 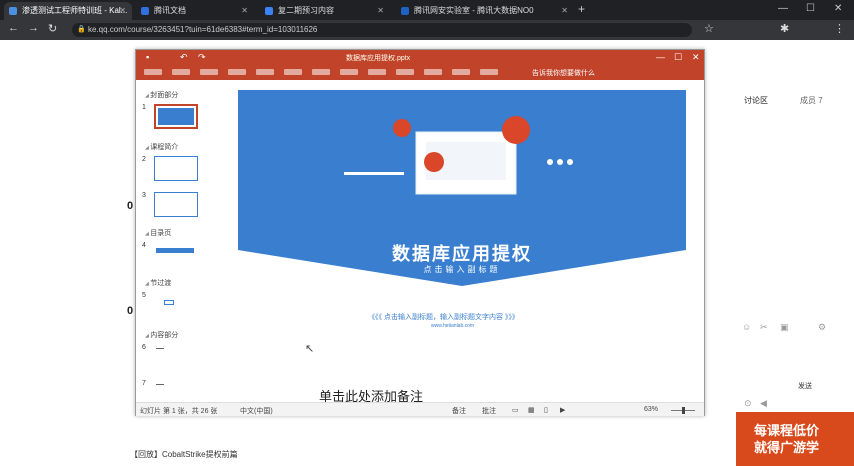 I want to click on notes-button: 备注, so click(x=459, y=411).